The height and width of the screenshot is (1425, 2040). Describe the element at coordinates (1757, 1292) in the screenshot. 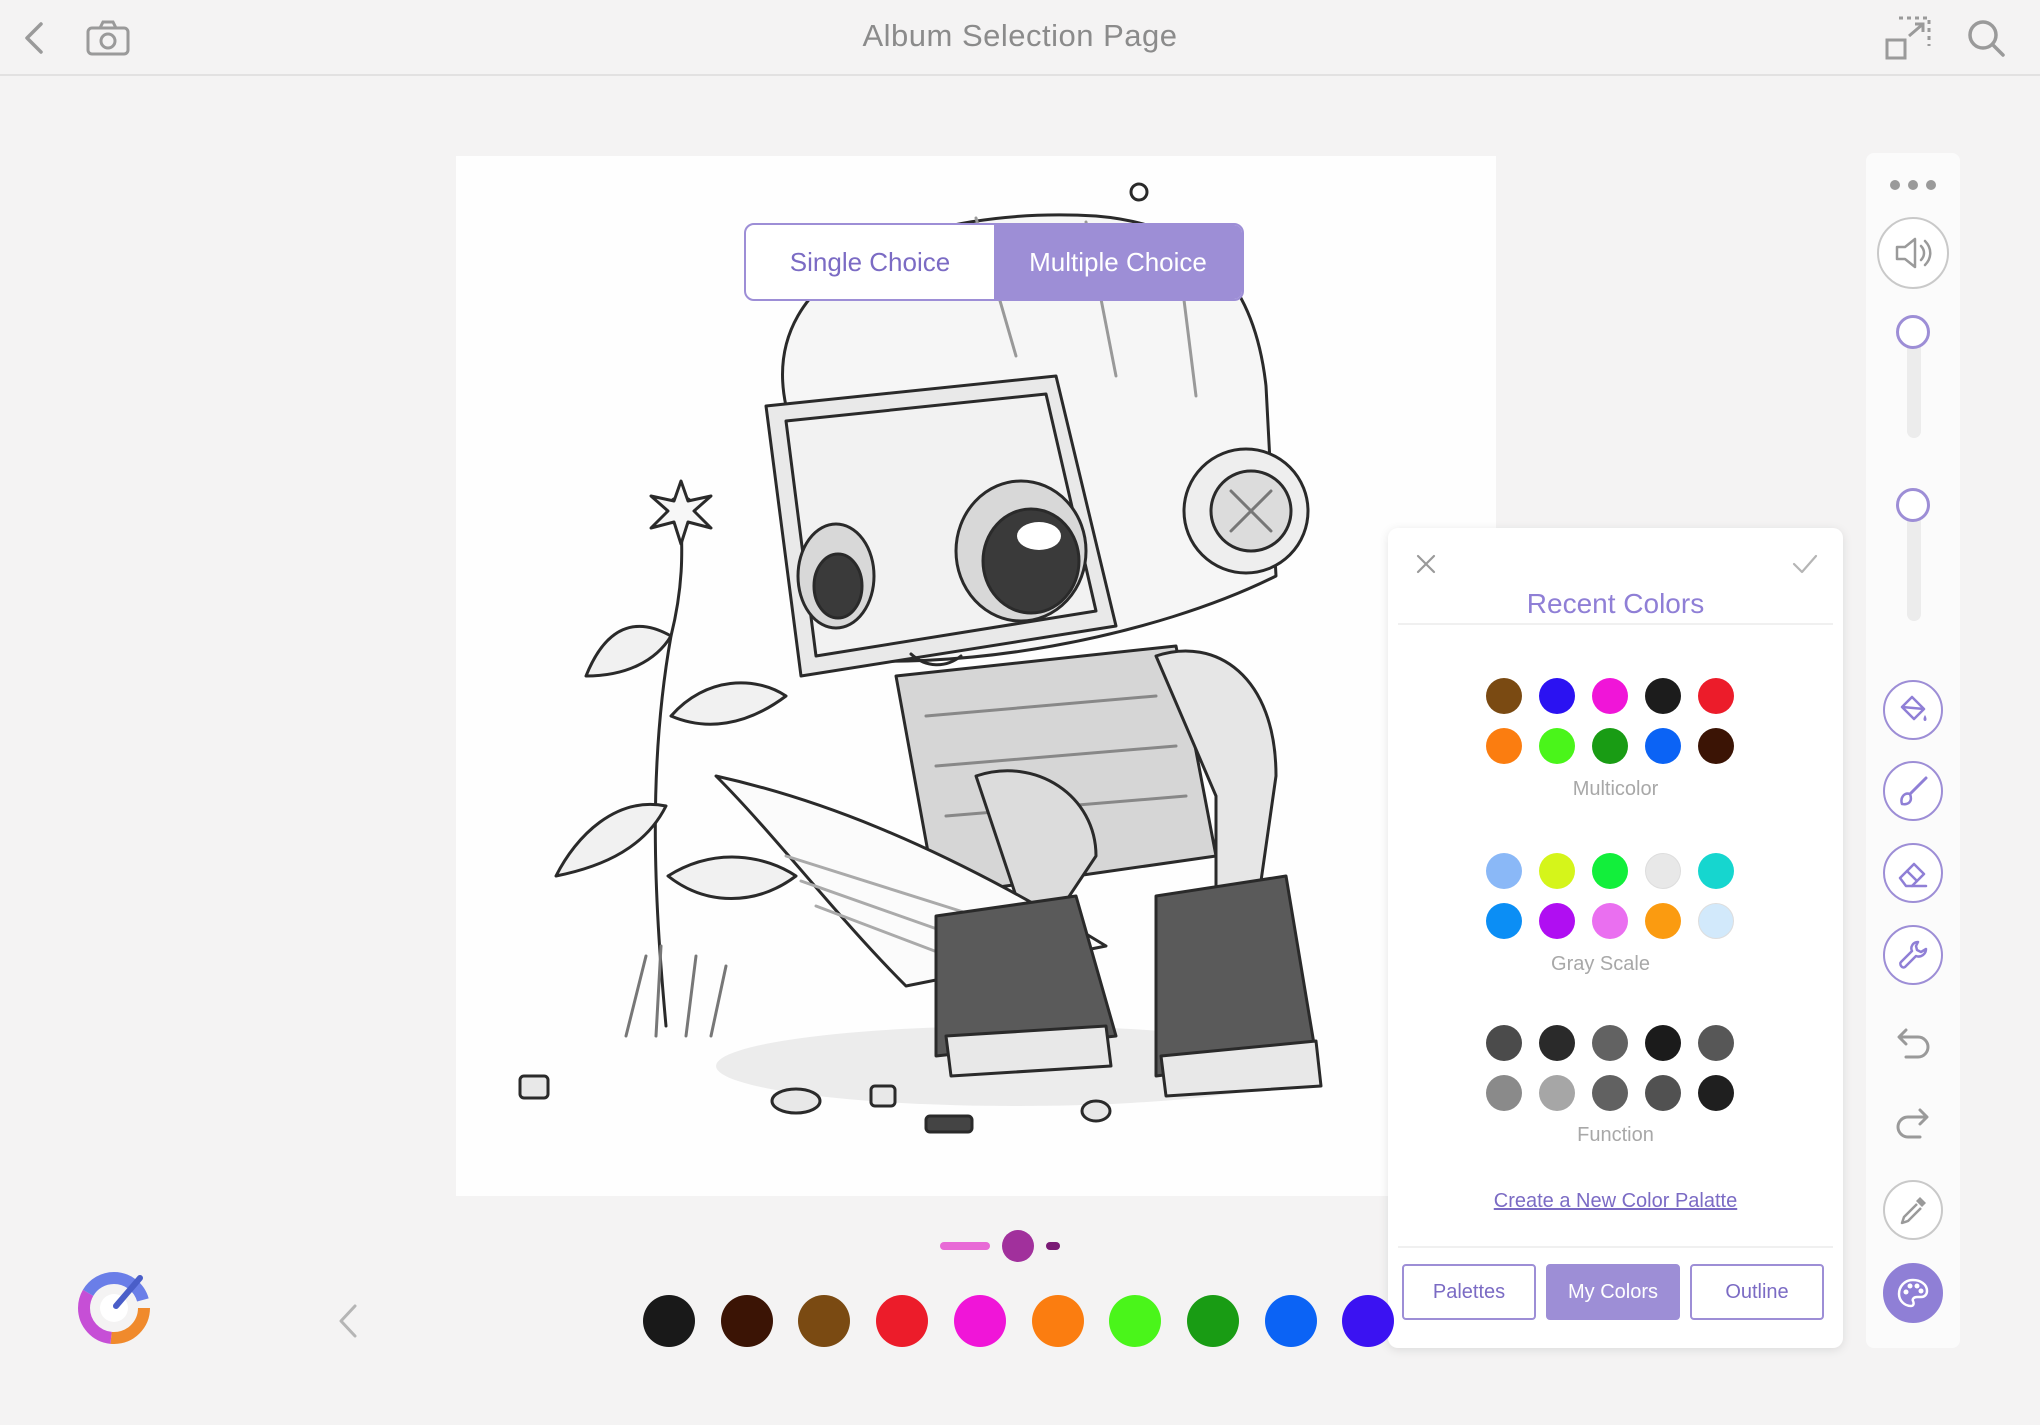

I see `tab-outline: Outline` at that location.